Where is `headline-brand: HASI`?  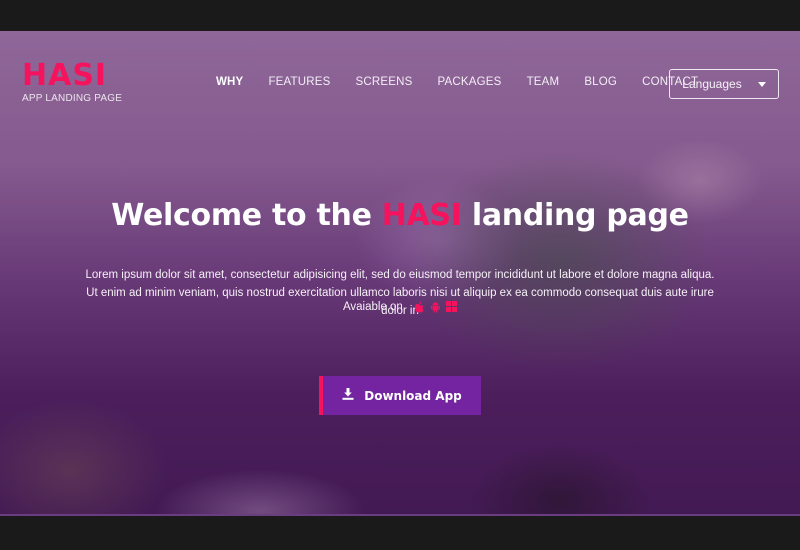 headline-brand: HASI is located at coordinates (421, 215).